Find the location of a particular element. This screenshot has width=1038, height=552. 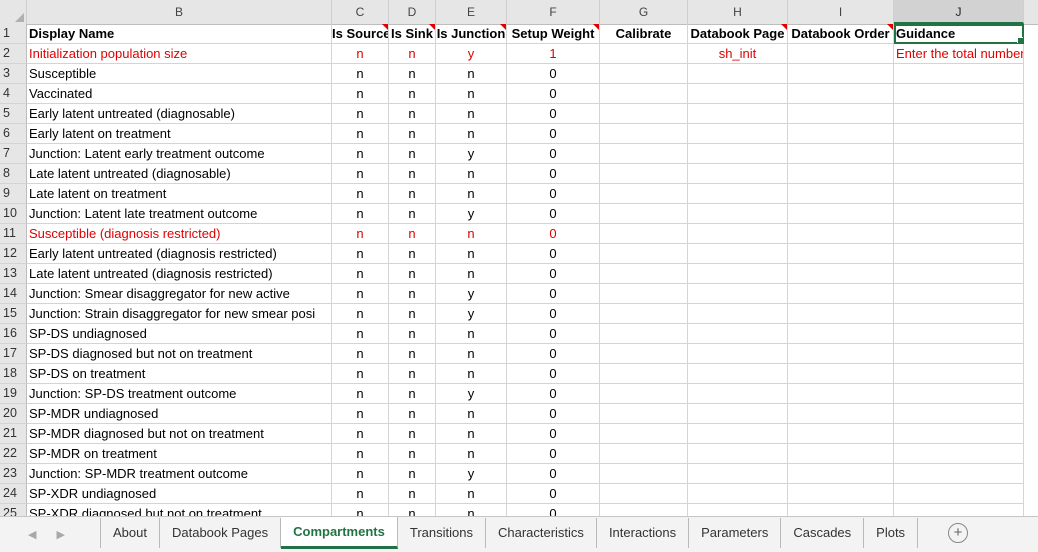

tab-plots: Plots is located at coordinates (891, 533).